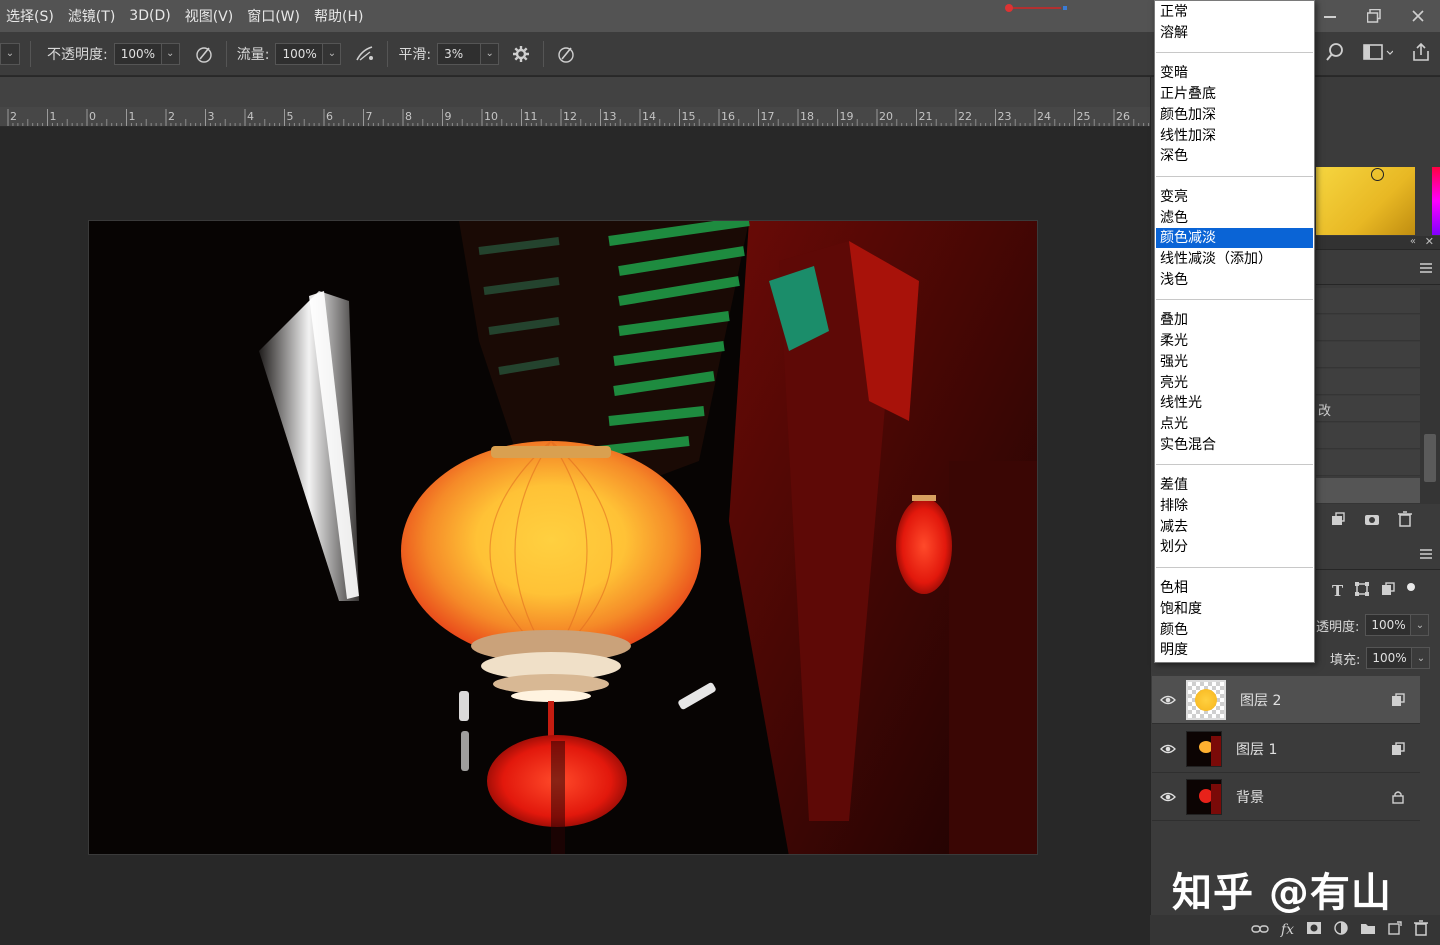  Describe the element at coordinates (1335, 54) in the screenshot. I see `search-icon` at that location.